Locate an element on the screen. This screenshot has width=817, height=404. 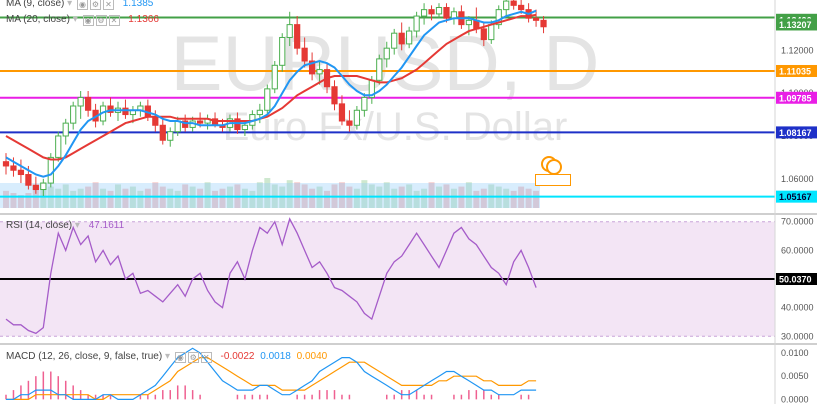
rsi-tick-label: 60.0000 is located at coordinates (797, 250).